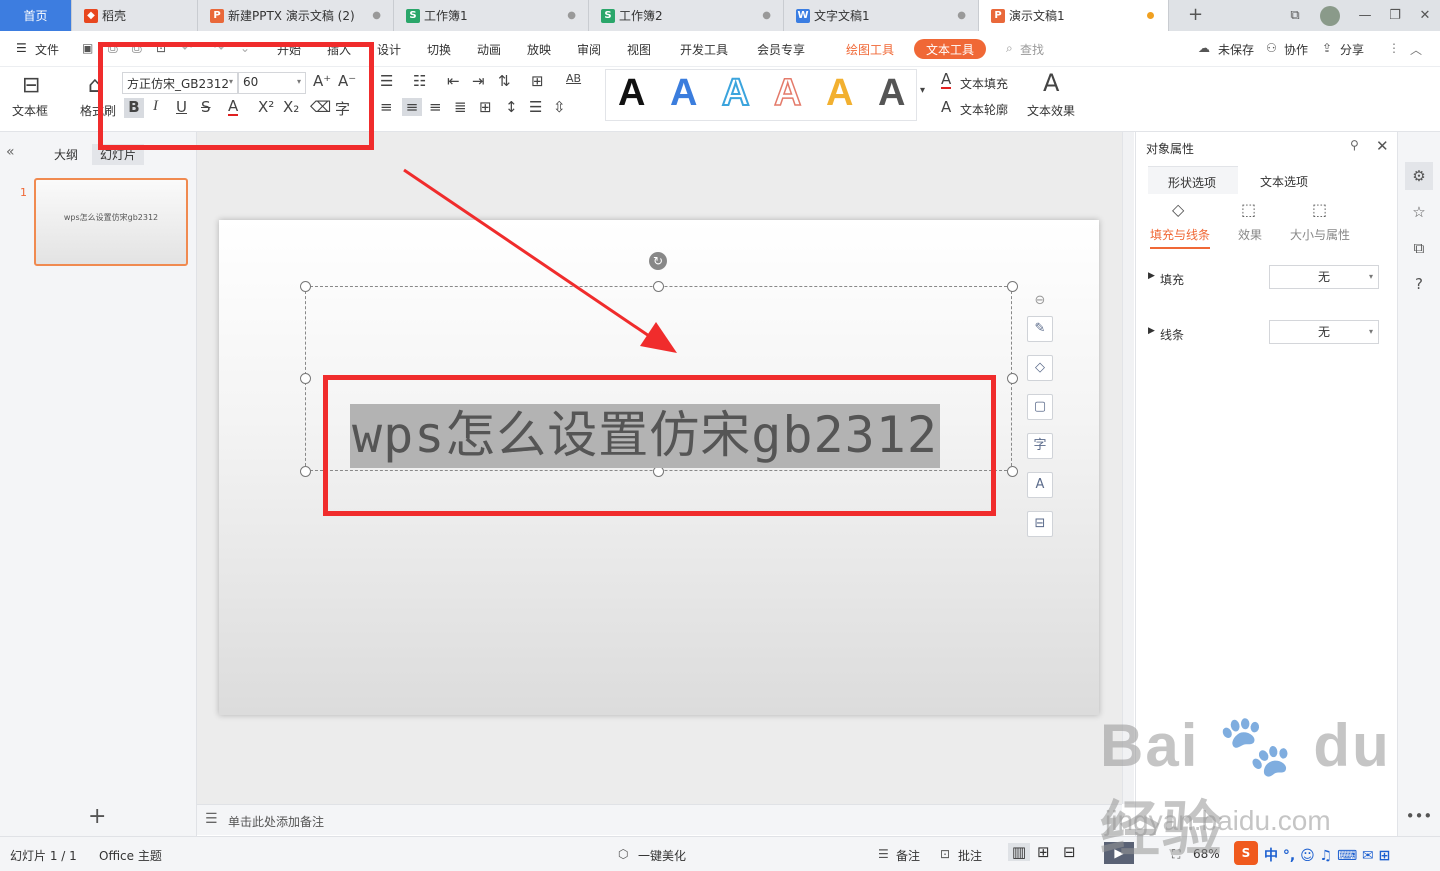  What do you see at coordinates (1151, 331) in the screenshot?
I see `expand-line-icon: ▶` at bounding box center [1151, 331].